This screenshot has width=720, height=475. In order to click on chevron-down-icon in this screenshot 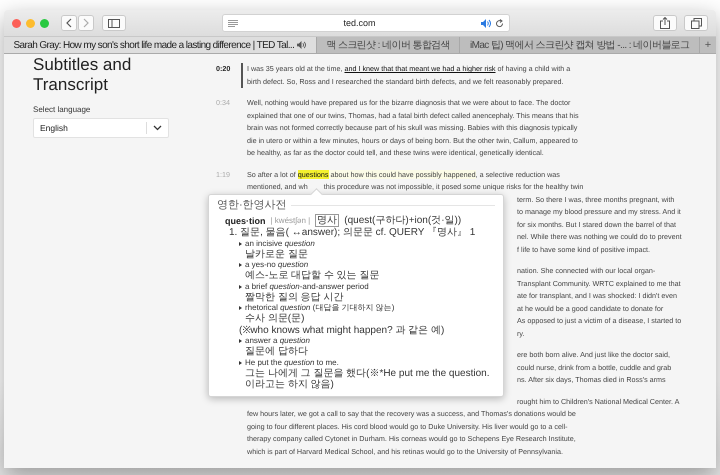, I will do `click(157, 128)`.